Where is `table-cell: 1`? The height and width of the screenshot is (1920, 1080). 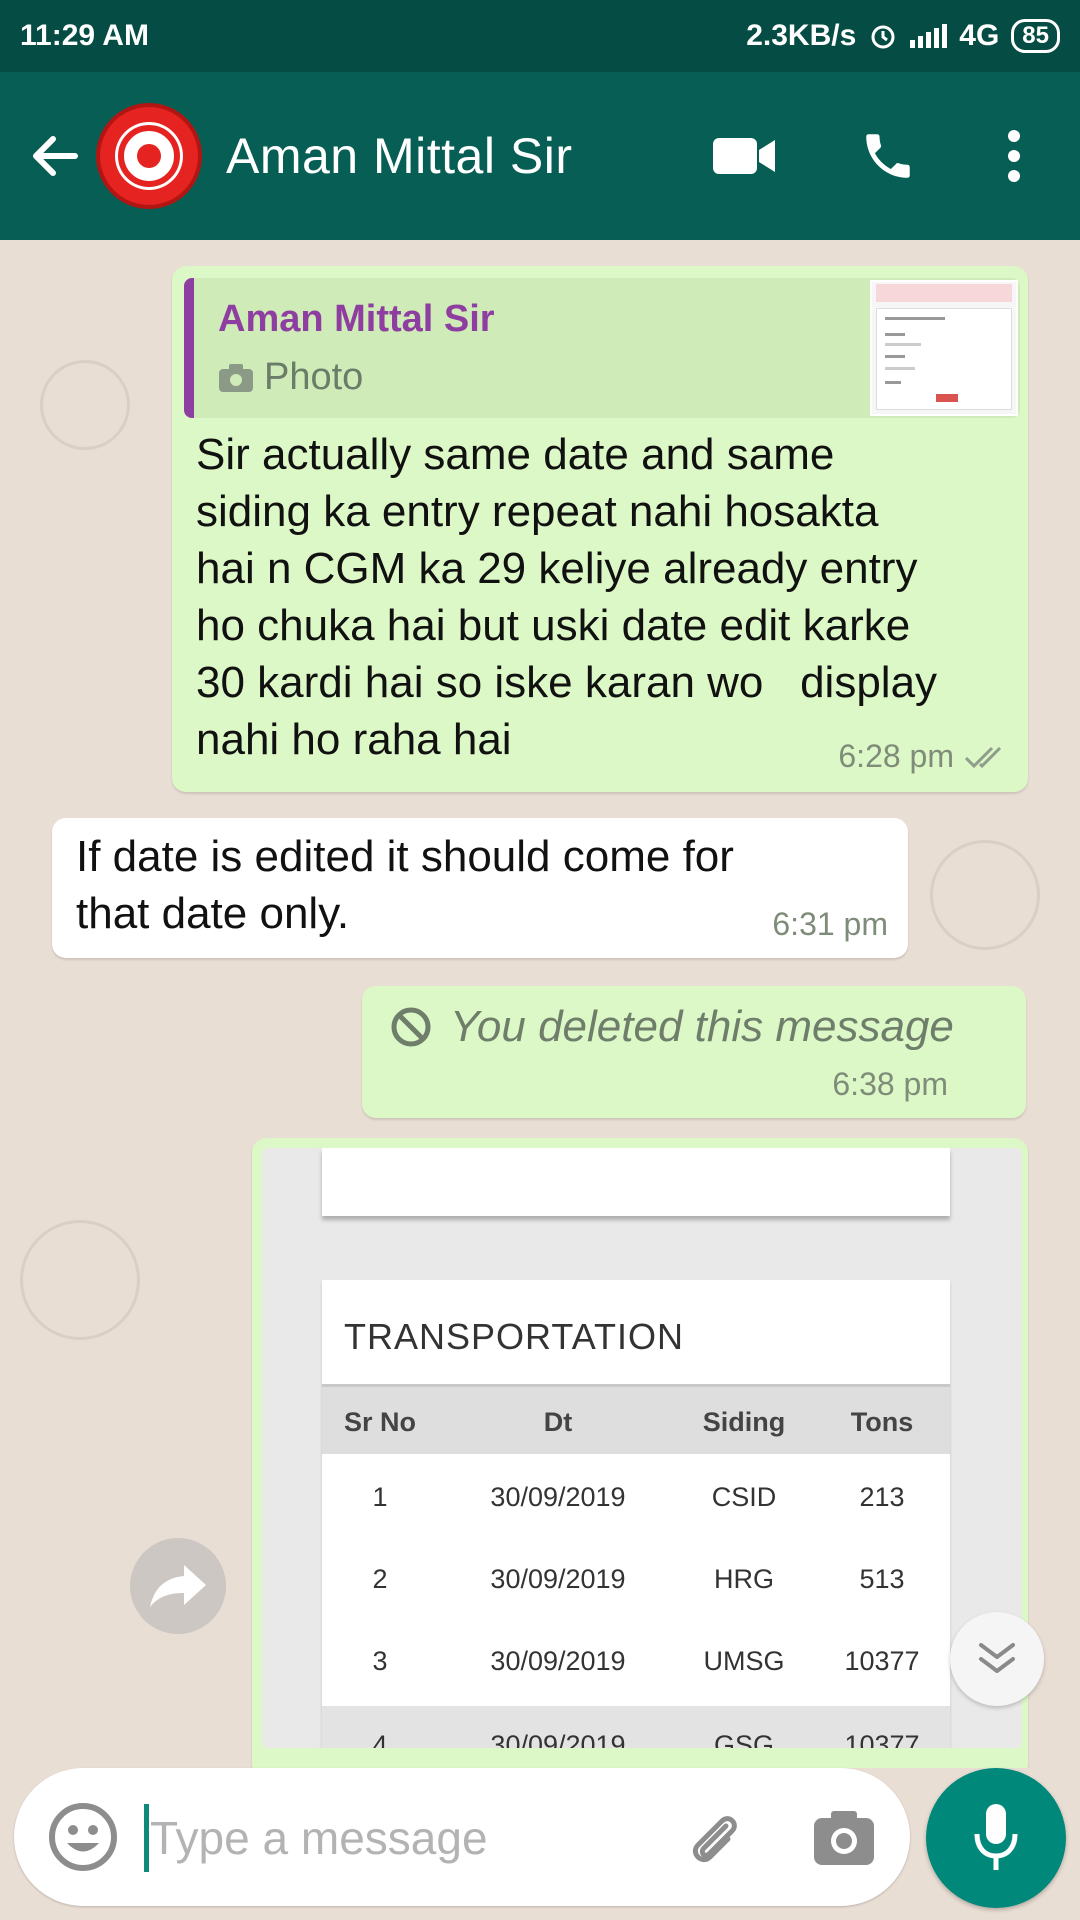
table-cell: 1 is located at coordinates (380, 1497).